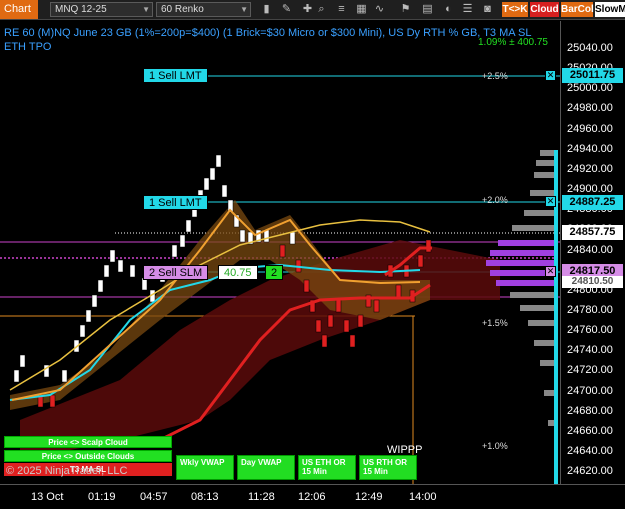 This screenshot has height=509, width=625. Describe the element at coordinates (590, 168) in the screenshot. I see `price-tick: 24920.00` at that location.